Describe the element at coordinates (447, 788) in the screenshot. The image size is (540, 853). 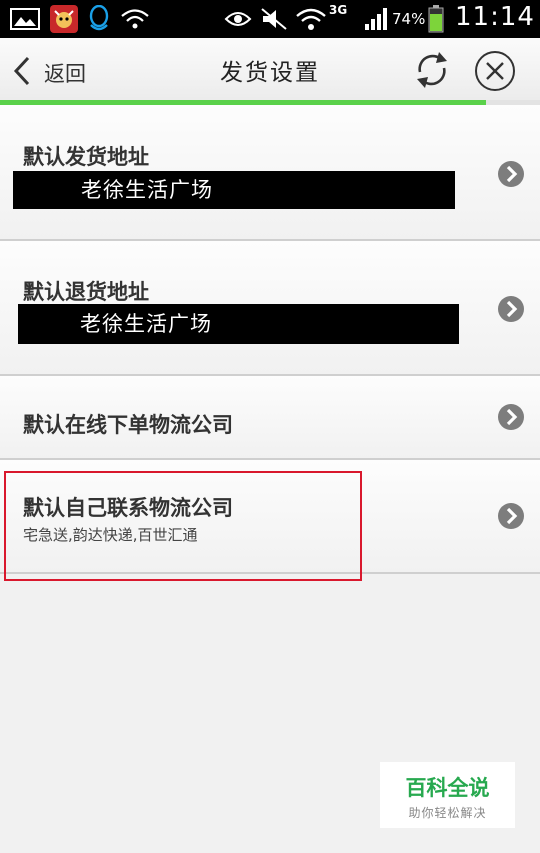
I see `watermark-title: 百科全说` at that location.